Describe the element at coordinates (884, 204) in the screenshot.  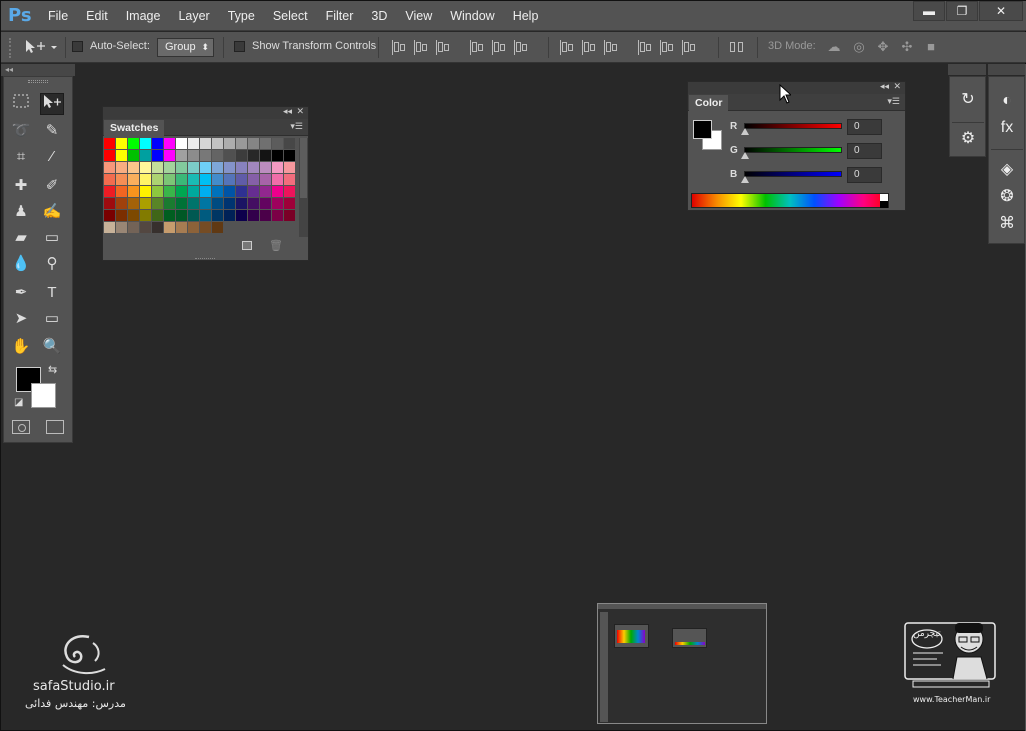
I see `black-swatch` at that location.